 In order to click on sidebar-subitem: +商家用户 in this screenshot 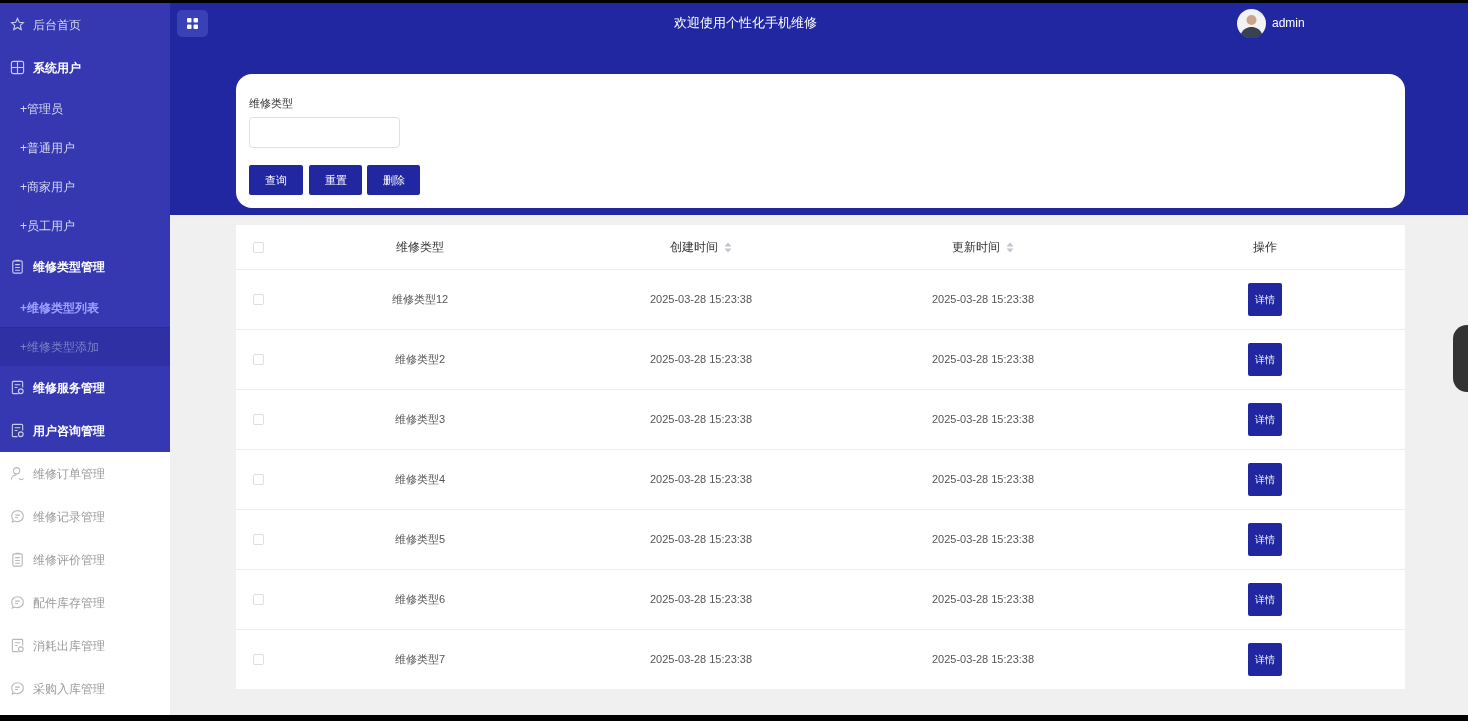, I will do `click(85, 186)`.